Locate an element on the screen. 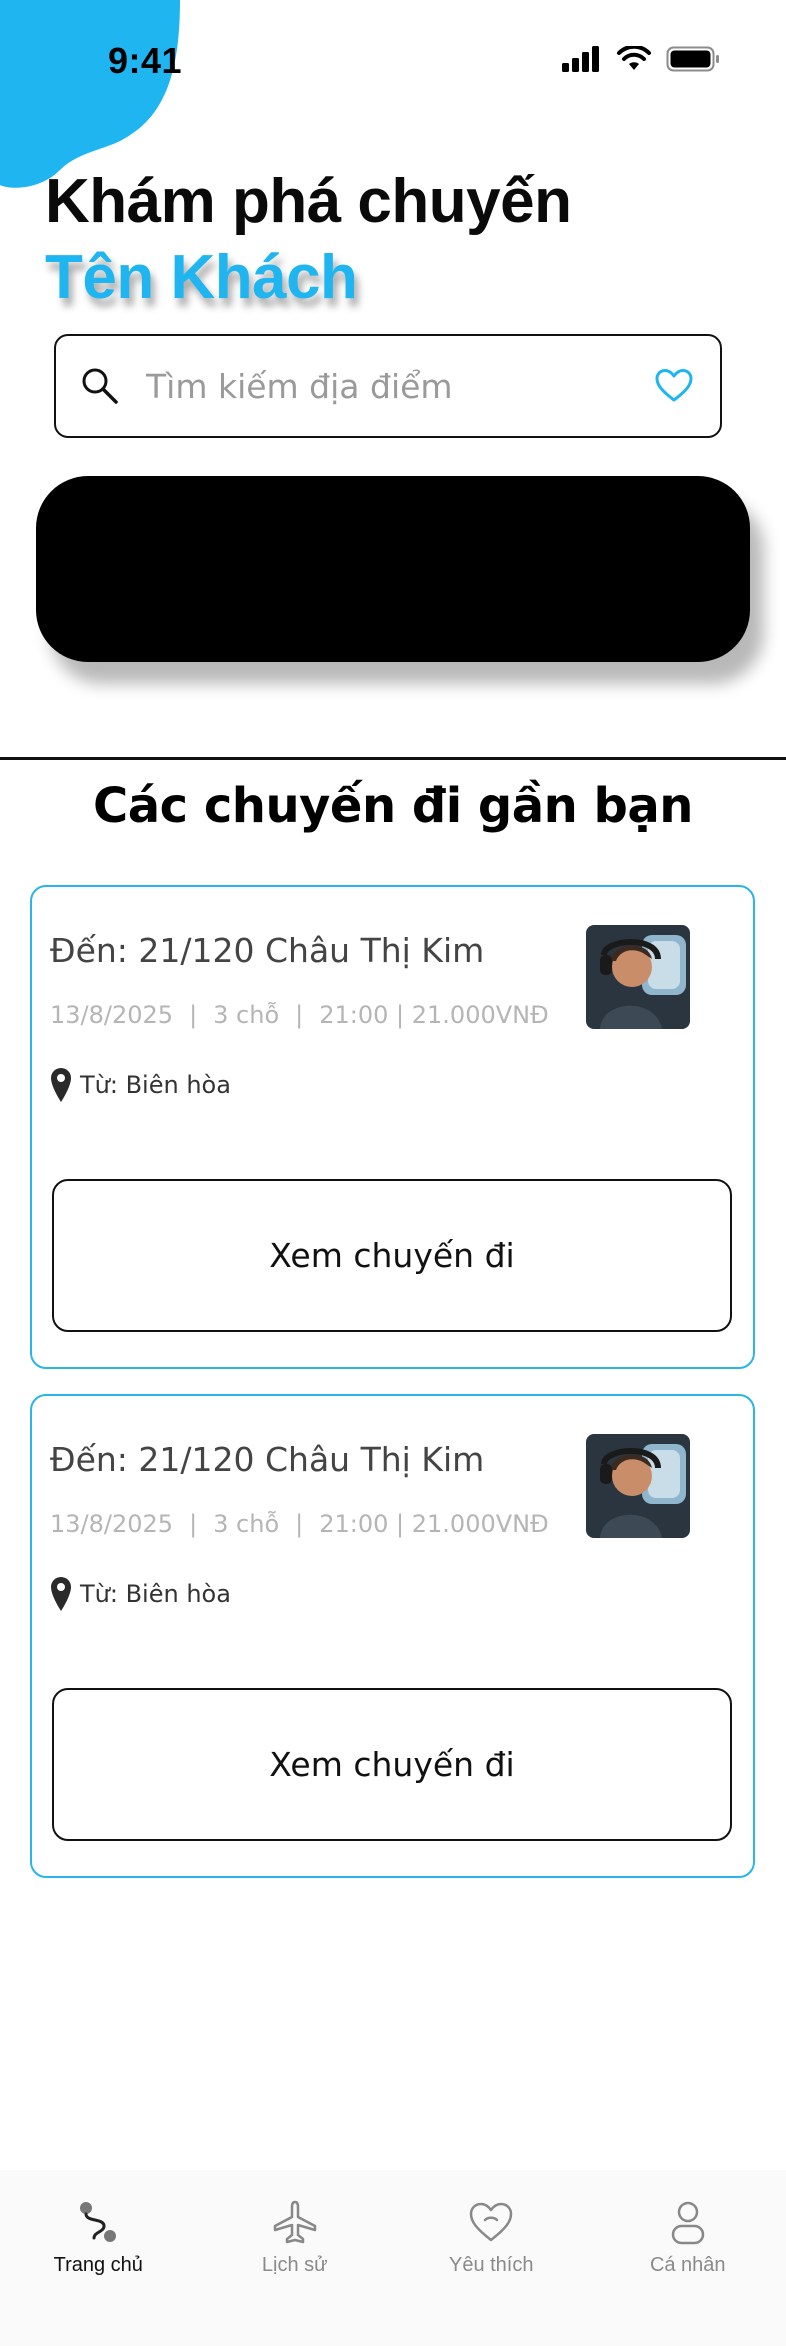 The image size is (786, 2346). search-bar is located at coordinates (388, 386).